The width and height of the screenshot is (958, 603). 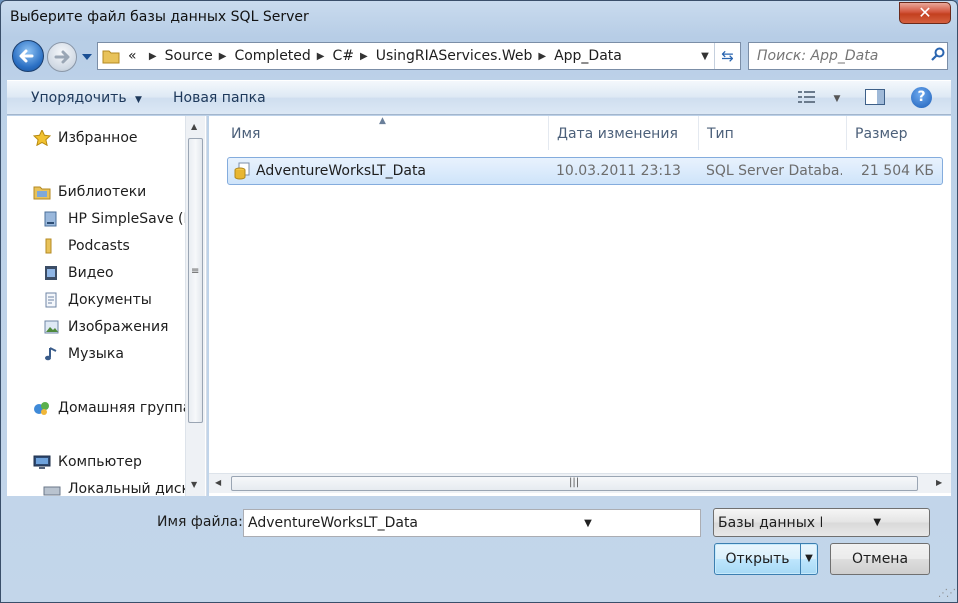 I want to click on nav-label: Podcasts, so click(x=99, y=246).